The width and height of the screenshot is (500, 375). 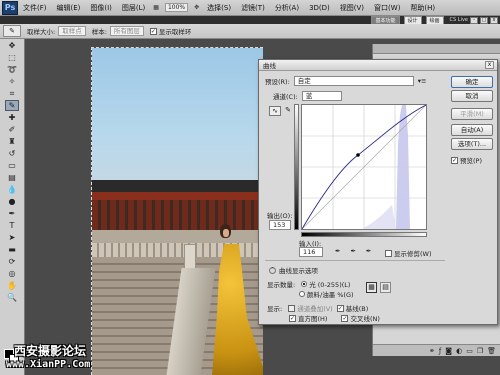 I want to click on minimize-button: -, so click(x=474, y=20).